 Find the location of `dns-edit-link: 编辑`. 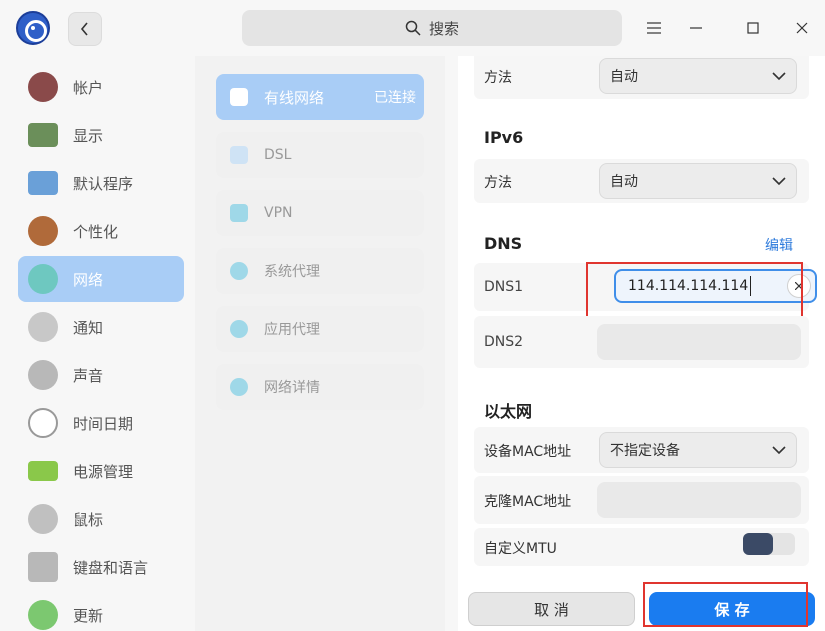

dns-edit-link: 编辑 is located at coordinates (779, 245).